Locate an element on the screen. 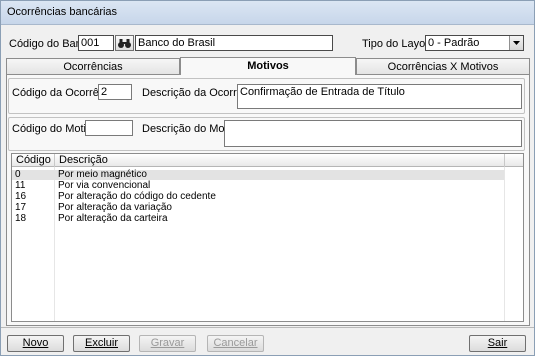 The image size is (535, 356). row-description: Por via convencional is located at coordinates (104, 185).